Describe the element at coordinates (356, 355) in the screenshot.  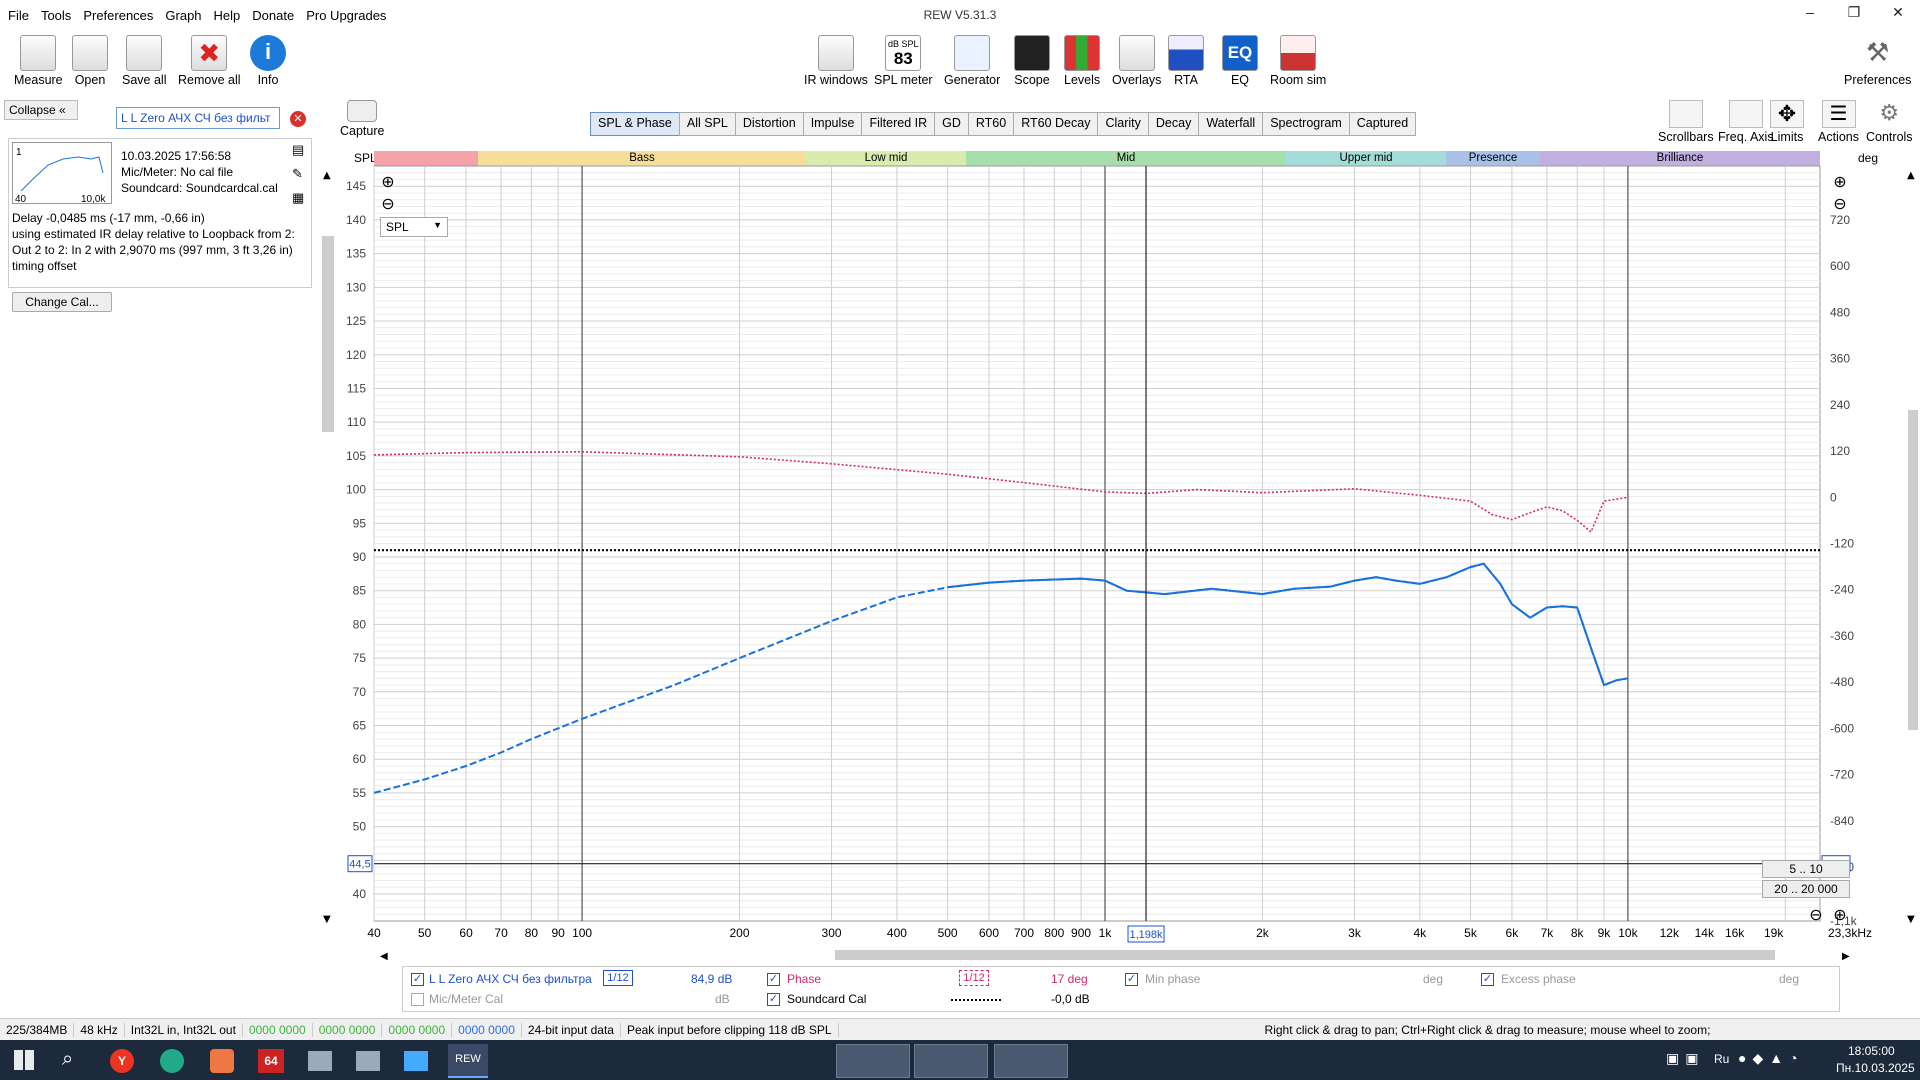
I see `y-tick-label: 120` at that location.